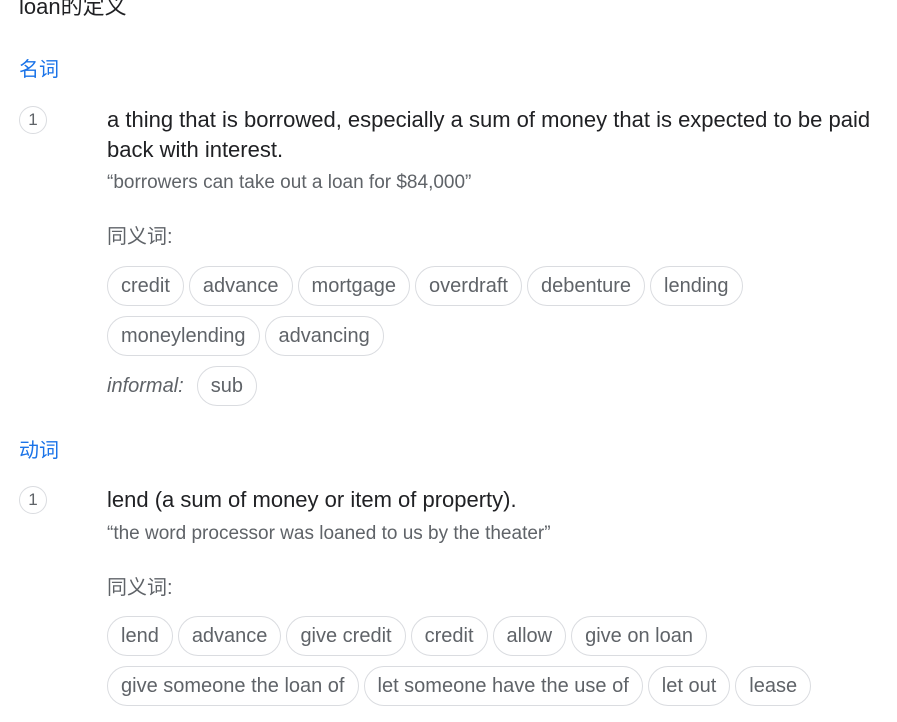 This screenshot has width=897, height=722. I want to click on synonym-chip: lease, so click(773, 686).